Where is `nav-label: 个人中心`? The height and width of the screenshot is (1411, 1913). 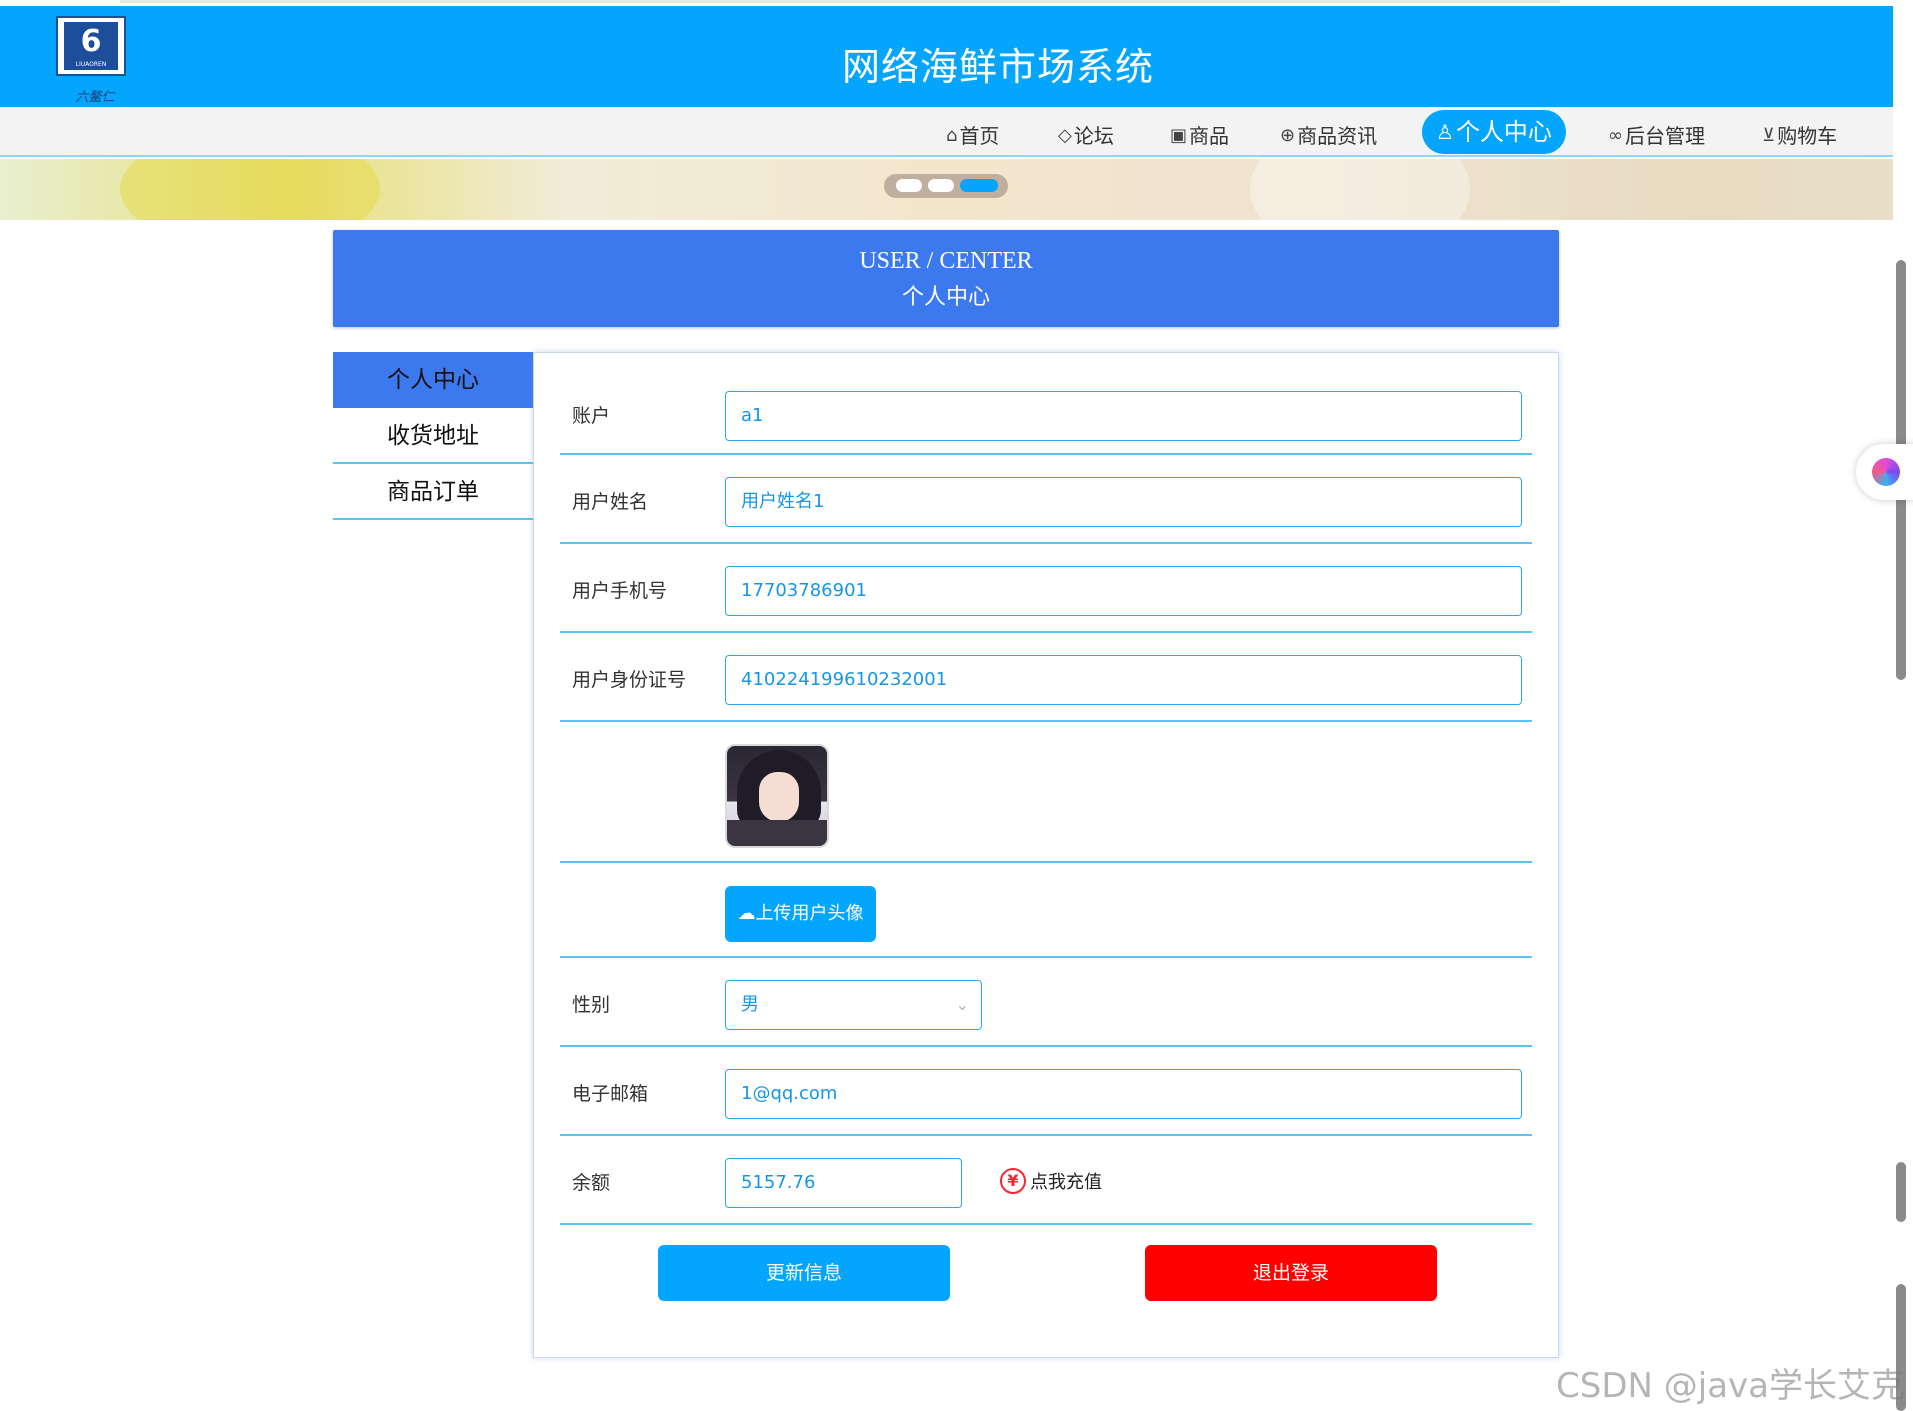
nav-label: 个人中心 is located at coordinates (1503, 132).